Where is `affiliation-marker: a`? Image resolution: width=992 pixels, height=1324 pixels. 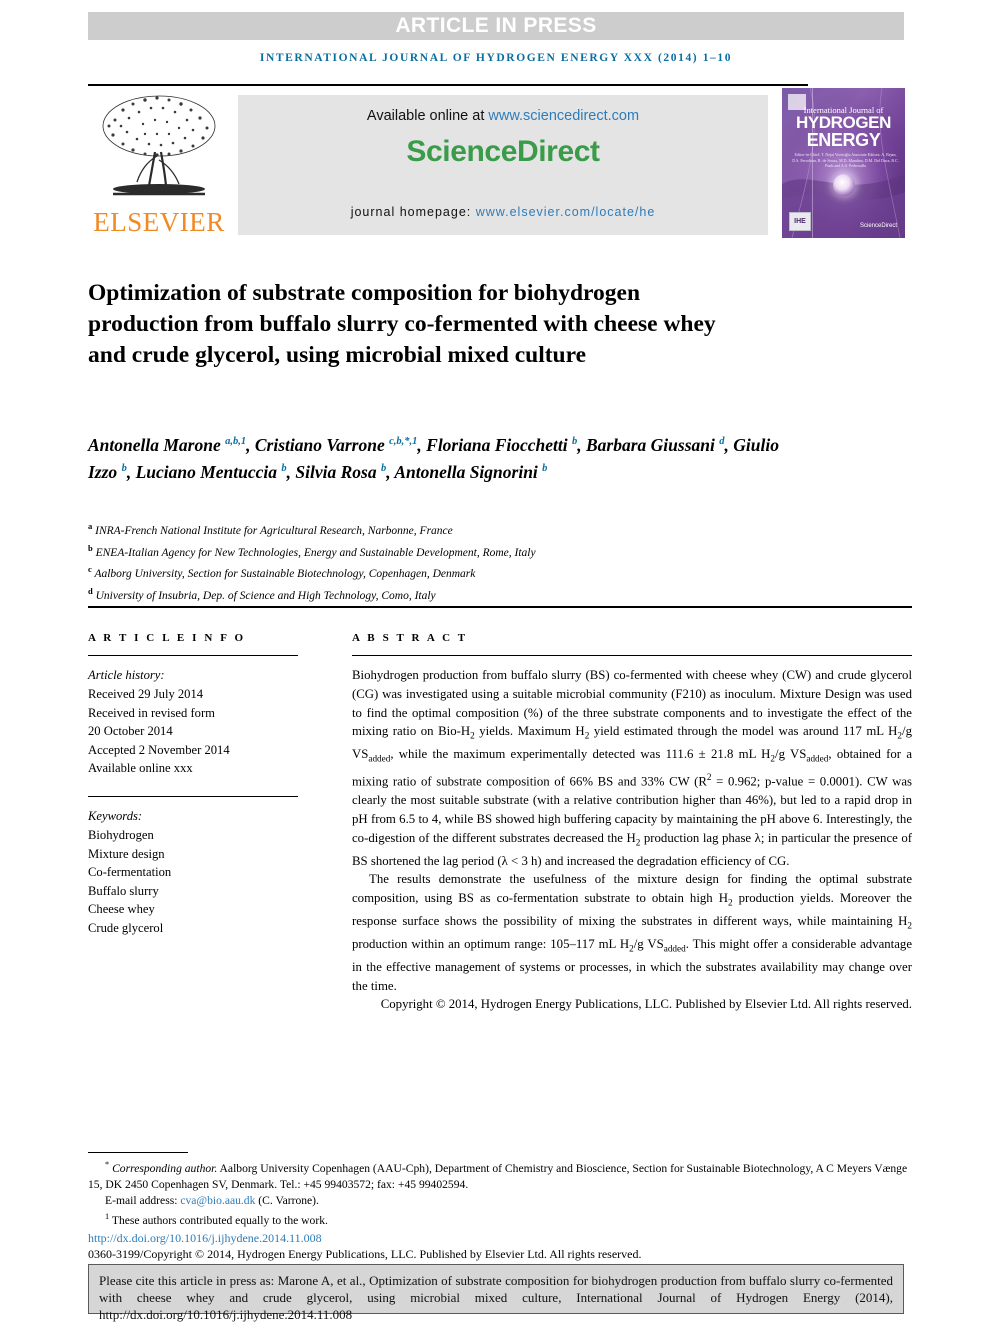 affiliation-marker: a is located at coordinates (90, 526).